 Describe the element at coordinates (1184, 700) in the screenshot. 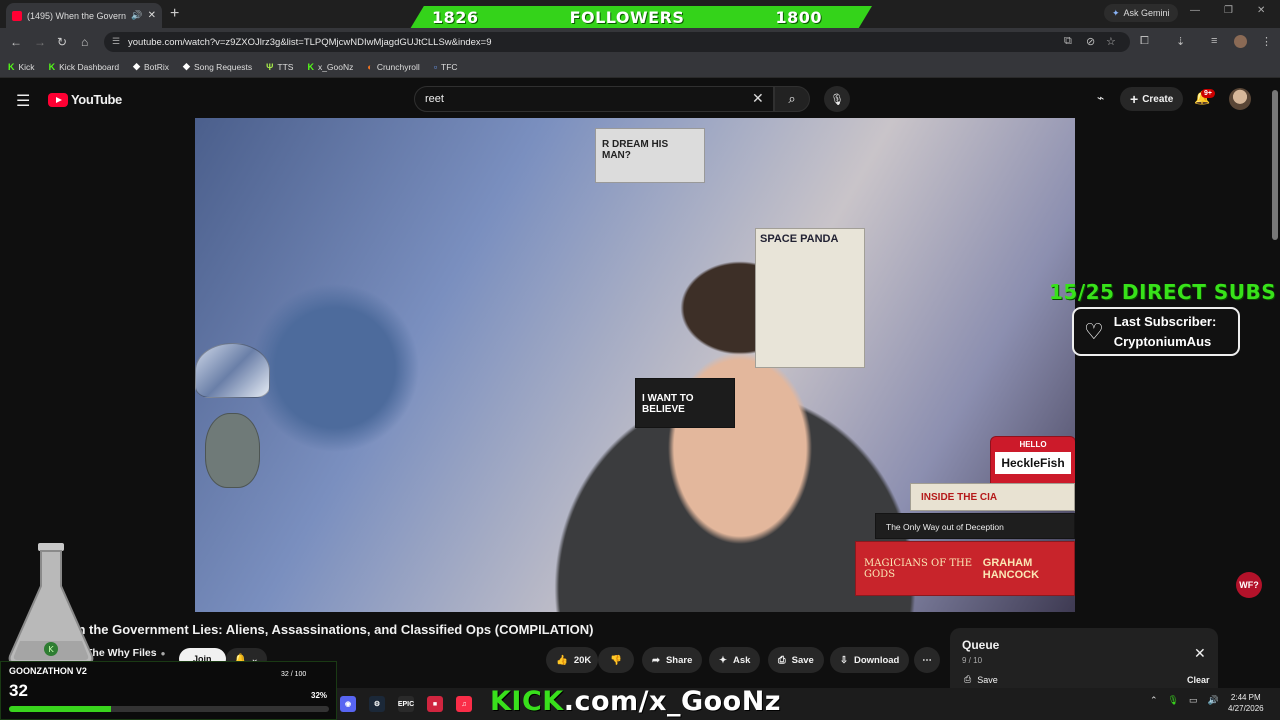

I see `system-tray: ⌃ 🎙 ▭ 🔊` at that location.